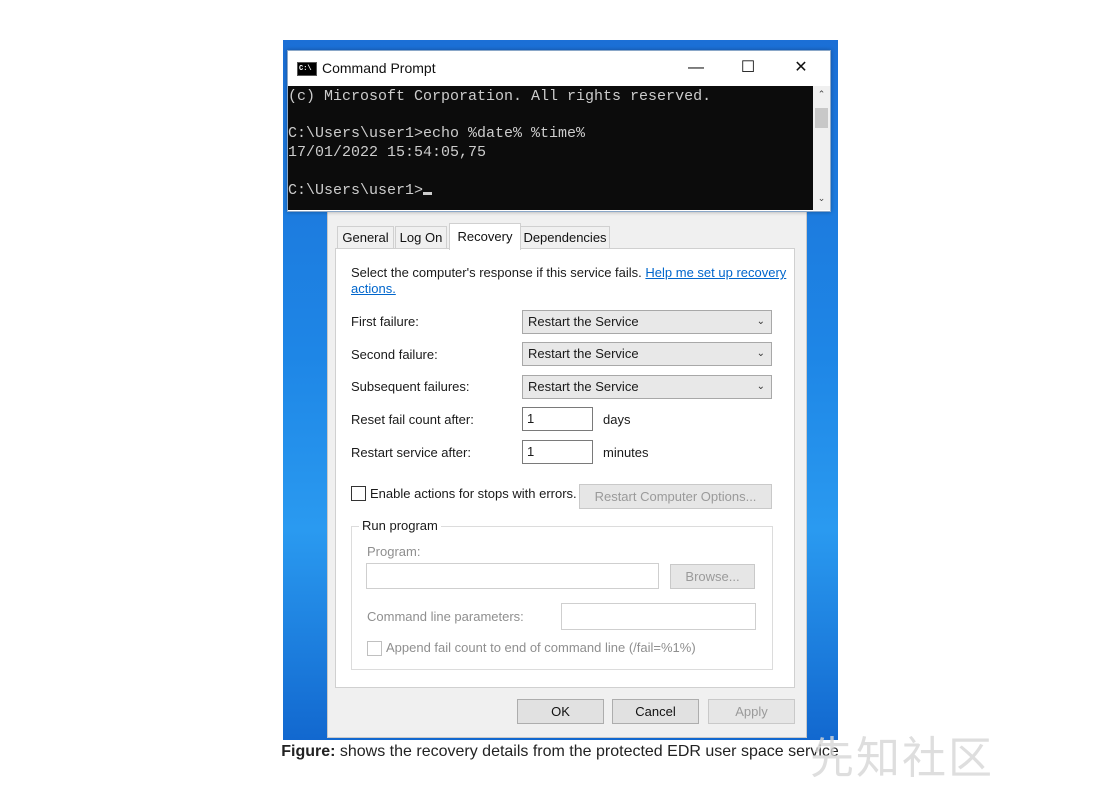 This screenshot has width=1120, height=800. I want to click on reset-fail-count-label: Reset fail count after:, so click(412, 419).